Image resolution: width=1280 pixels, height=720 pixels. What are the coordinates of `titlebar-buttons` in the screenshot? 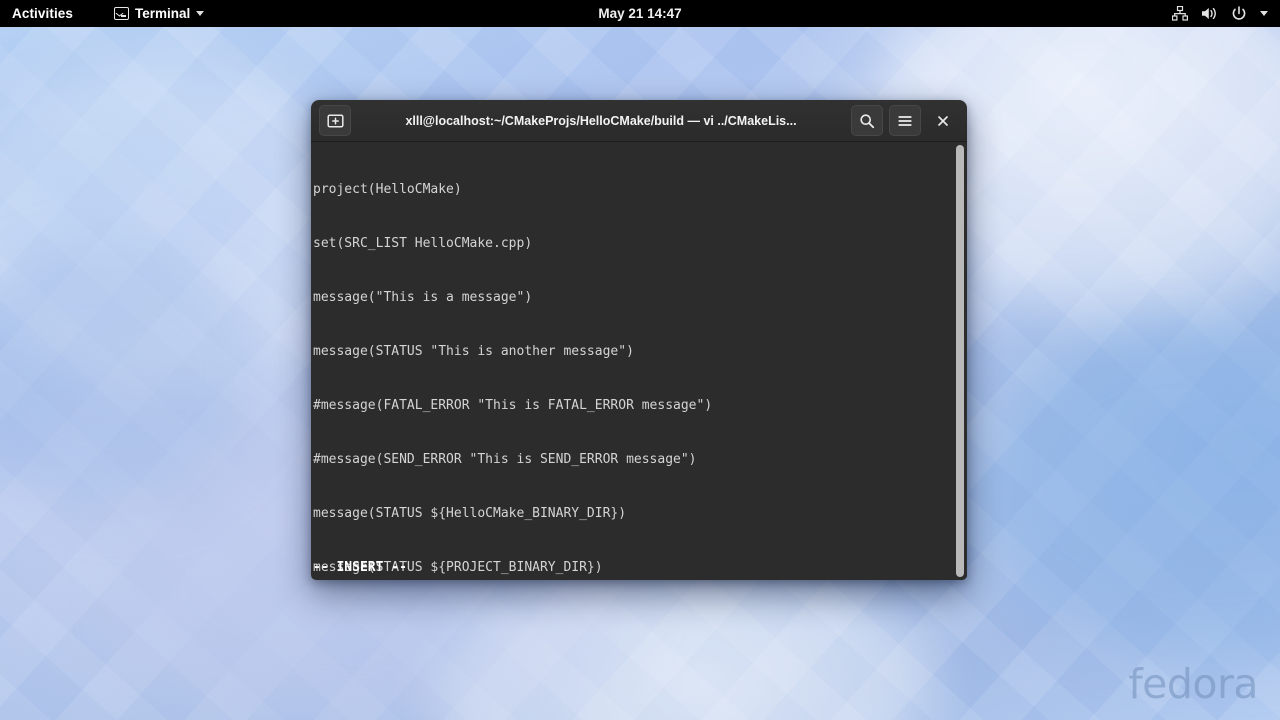 It's located at (905, 120).